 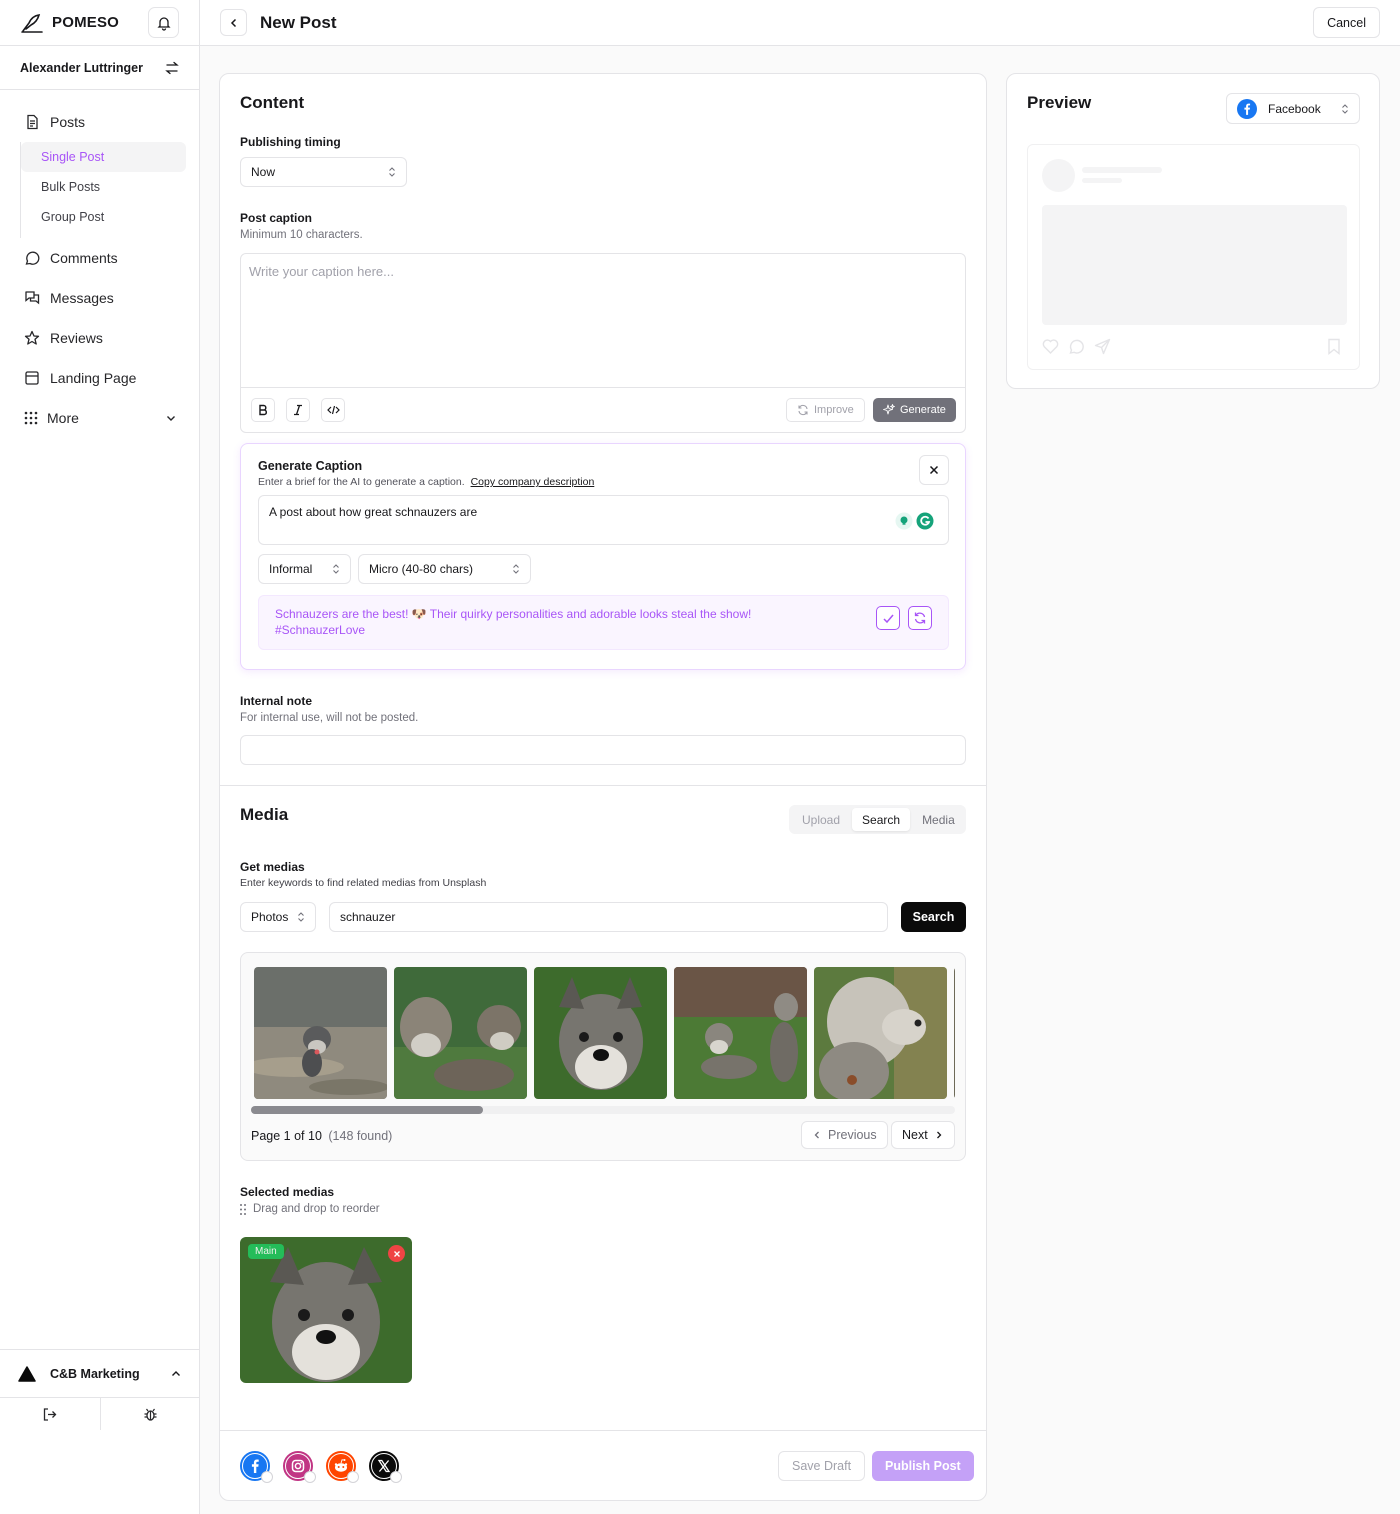 What do you see at coordinates (99, 258) in the screenshot?
I see `nav-comments: Comments` at bounding box center [99, 258].